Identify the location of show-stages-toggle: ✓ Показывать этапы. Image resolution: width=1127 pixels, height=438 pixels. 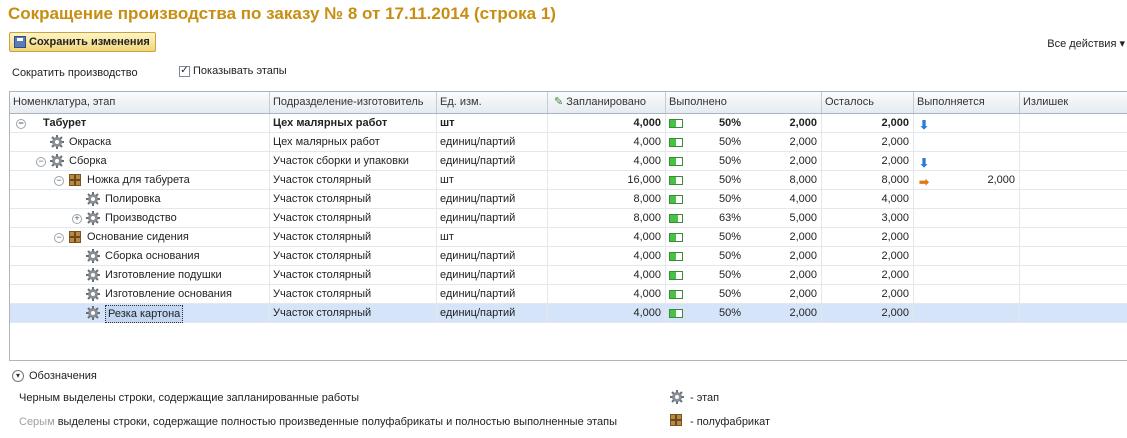
(233, 71).